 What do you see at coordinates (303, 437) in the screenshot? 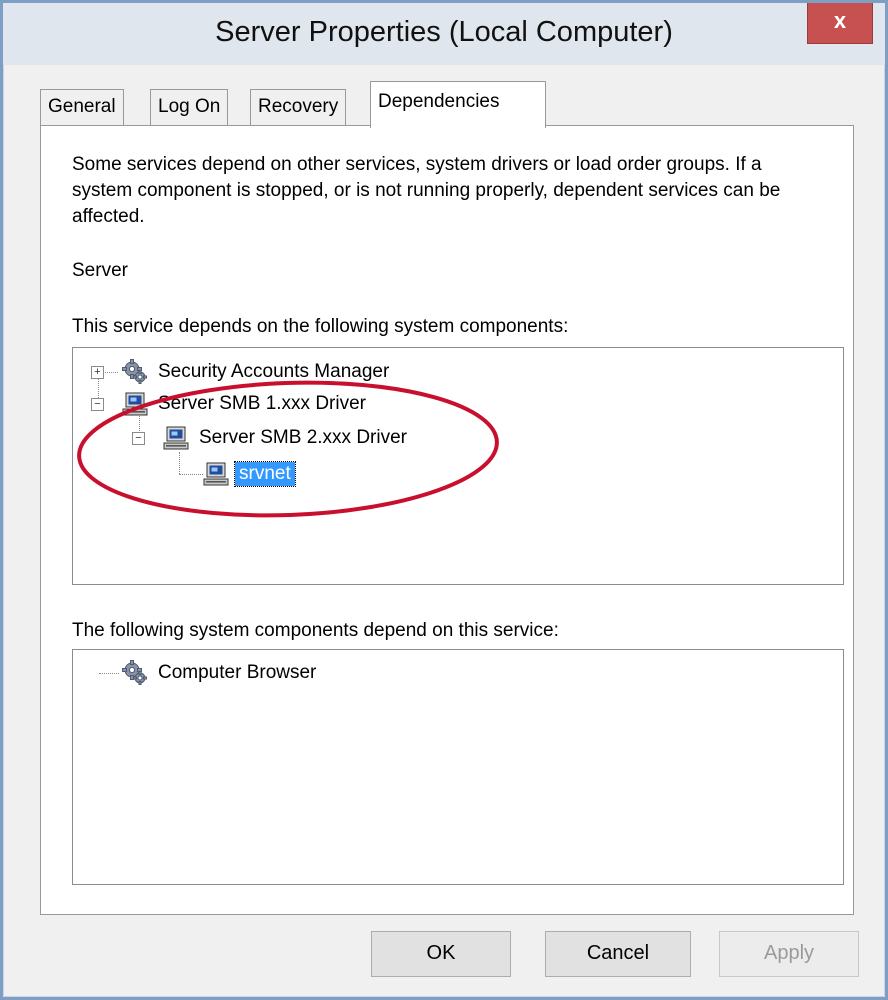
I see `tree-item-label: Server SMB 2.xxx Driver` at bounding box center [303, 437].